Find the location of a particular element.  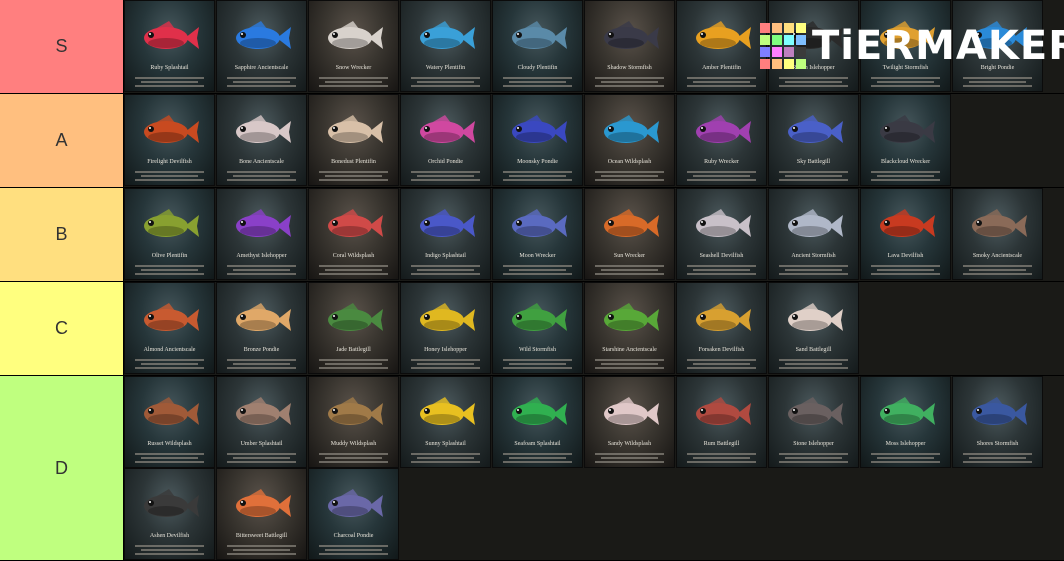

fish-card: Bittersweet Battlegill is located at coordinates (261, 514).